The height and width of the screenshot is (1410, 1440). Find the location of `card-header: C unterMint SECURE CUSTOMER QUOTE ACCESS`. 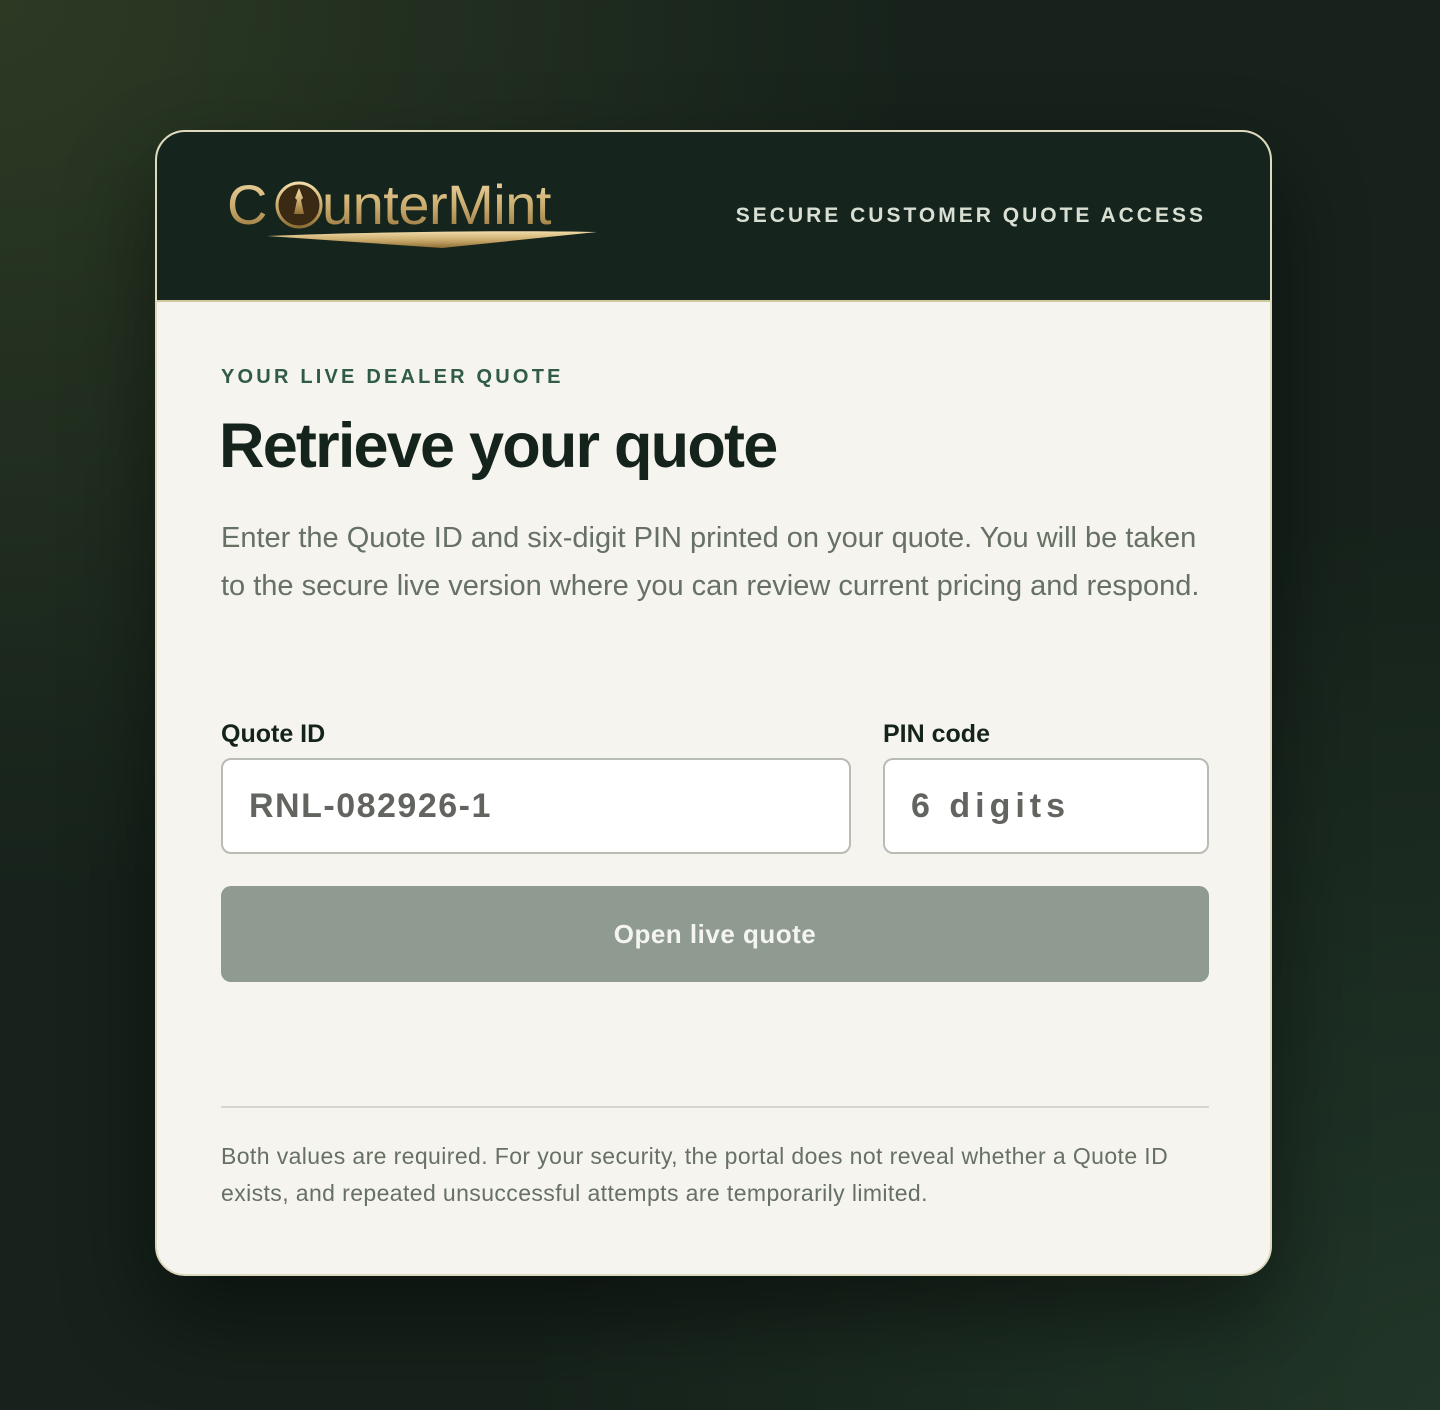

card-header: C unterMint SECURE CUSTOMER QUOTE ACCESS is located at coordinates (713, 217).